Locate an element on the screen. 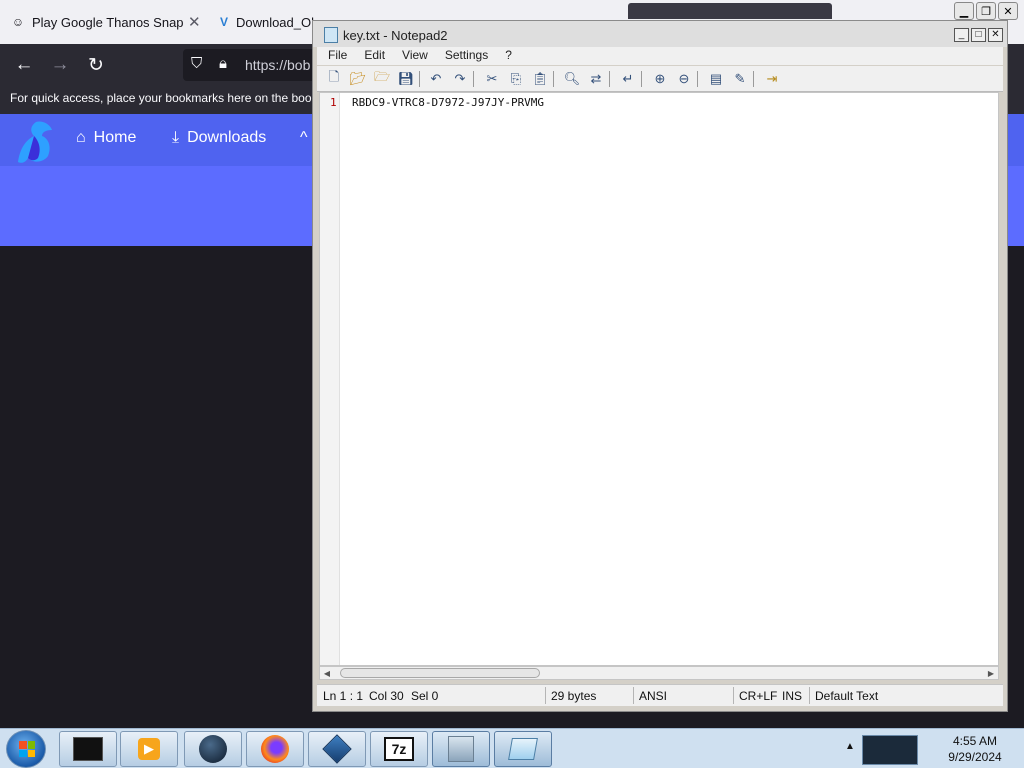 This screenshot has width=1024, height=768. start-button is located at coordinates (26, 749).